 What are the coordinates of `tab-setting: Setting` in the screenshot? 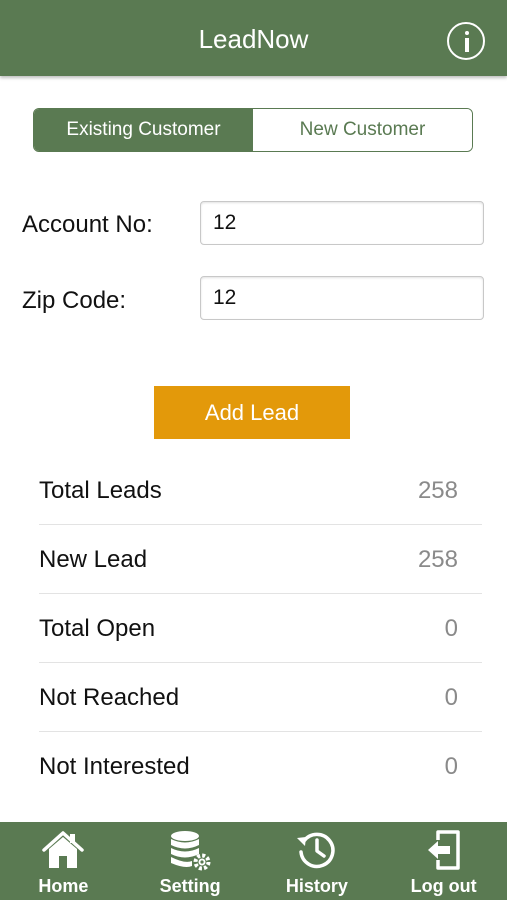 It's located at (190, 861).